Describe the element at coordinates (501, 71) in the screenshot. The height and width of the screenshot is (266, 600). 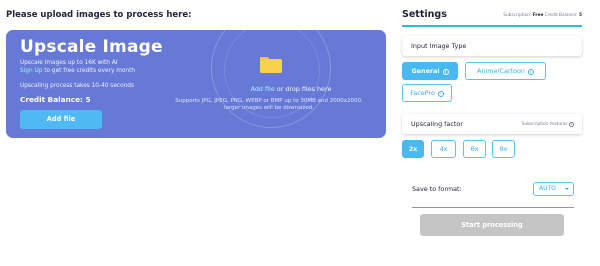
I see `chip-label: Anime/Cartoon` at that location.